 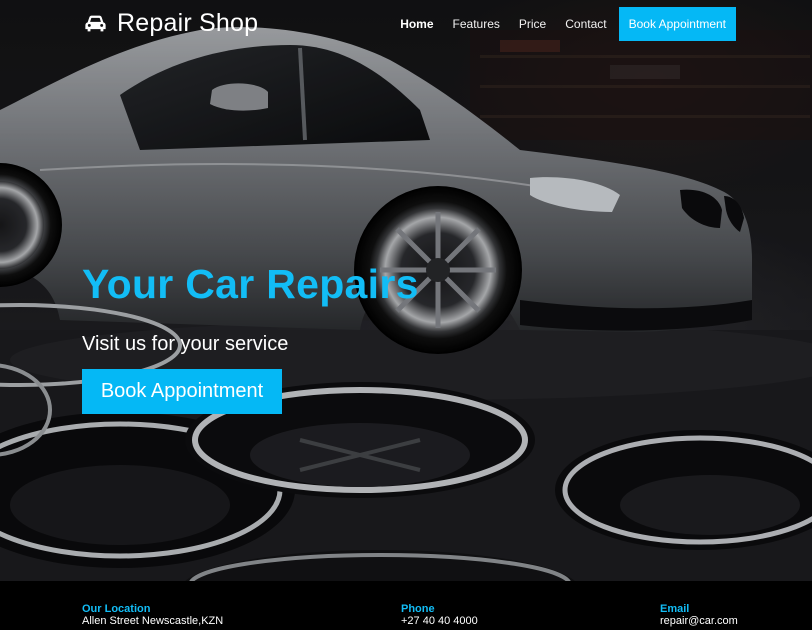 I want to click on brand-logo: Repair Shop, so click(x=170, y=23).